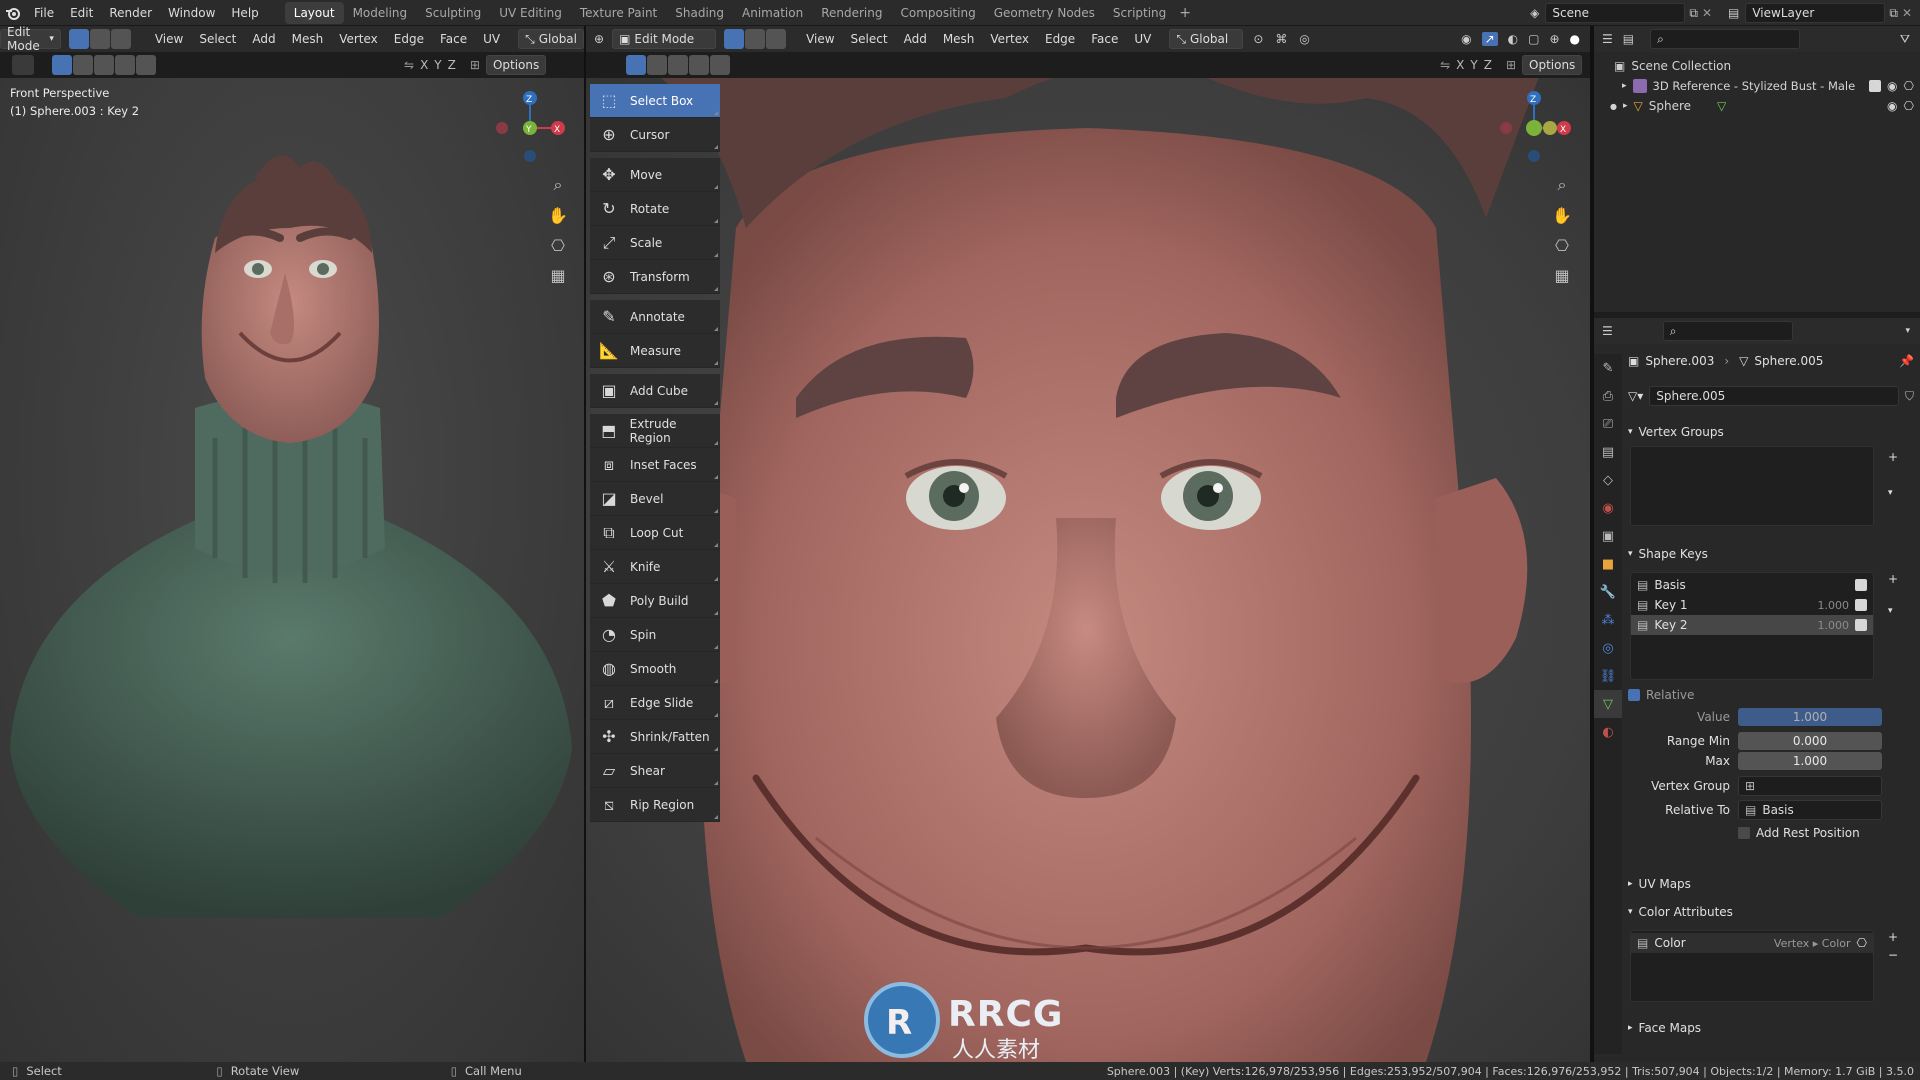 The width and height of the screenshot is (1920, 1080). I want to click on new-scene-icon: ⧉, so click(1693, 13).